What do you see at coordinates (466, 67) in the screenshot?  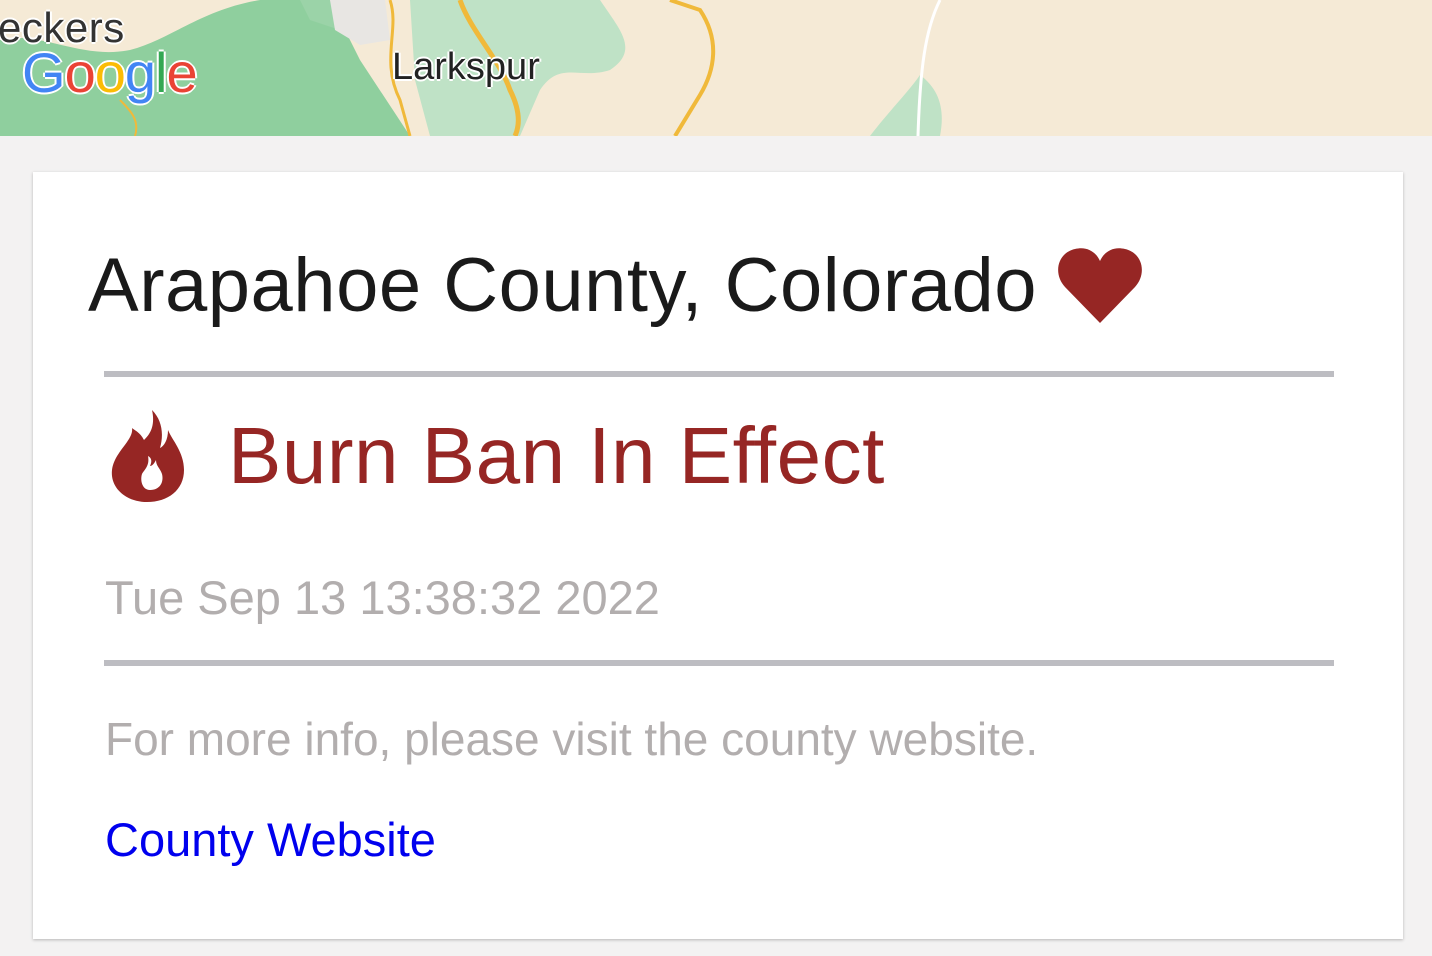 I see `map-place-label: Larkspur` at bounding box center [466, 67].